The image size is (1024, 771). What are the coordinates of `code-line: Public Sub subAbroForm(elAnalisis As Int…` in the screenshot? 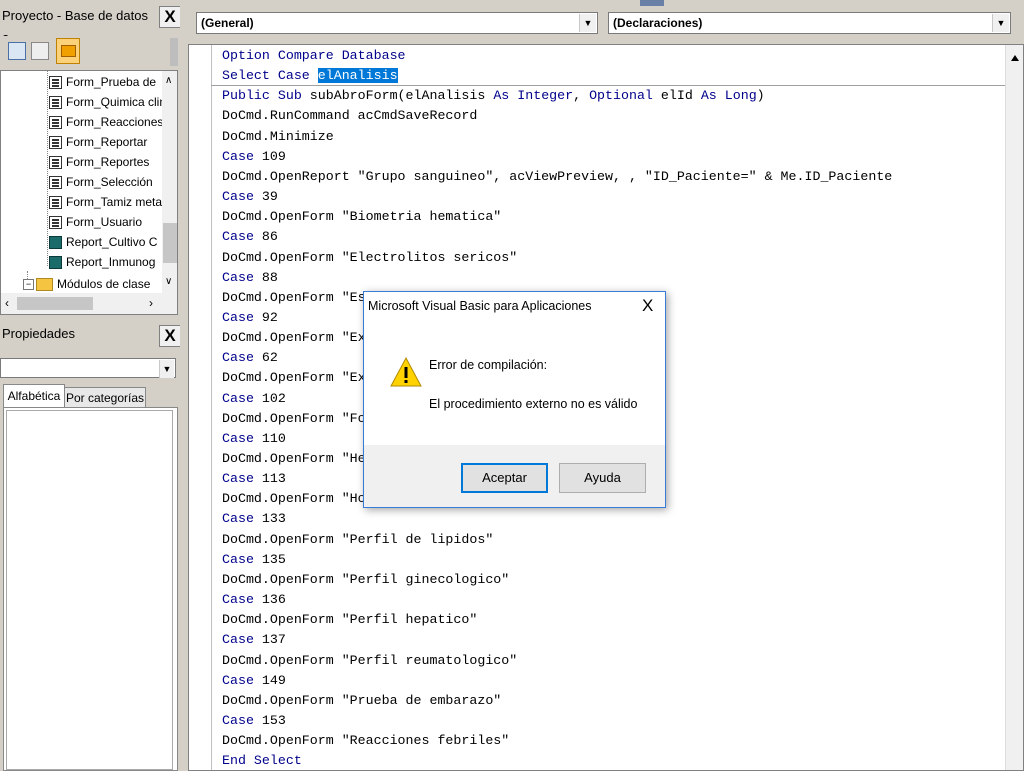 It's located at (493, 96).